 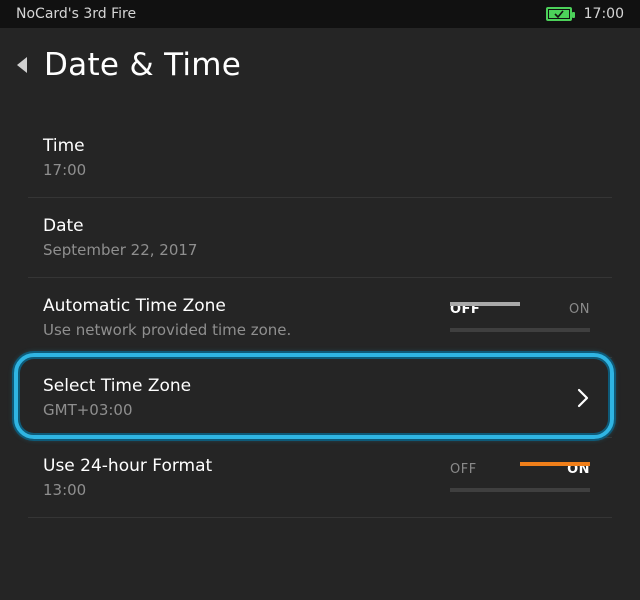 What do you see at coordinates (320, 158) in the screenshot?
I see `setting-time: Time 17:00` at bounding box center [320, 158].